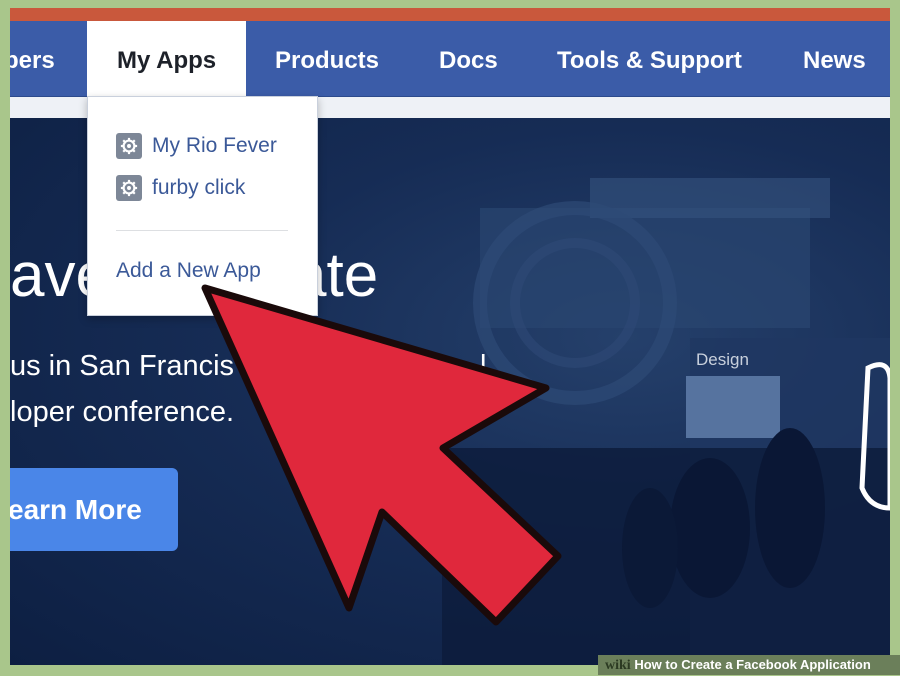  Describe the element at coordinates (618, 665) in the screenshot. I see `wiki-logo: wiki` at that location.